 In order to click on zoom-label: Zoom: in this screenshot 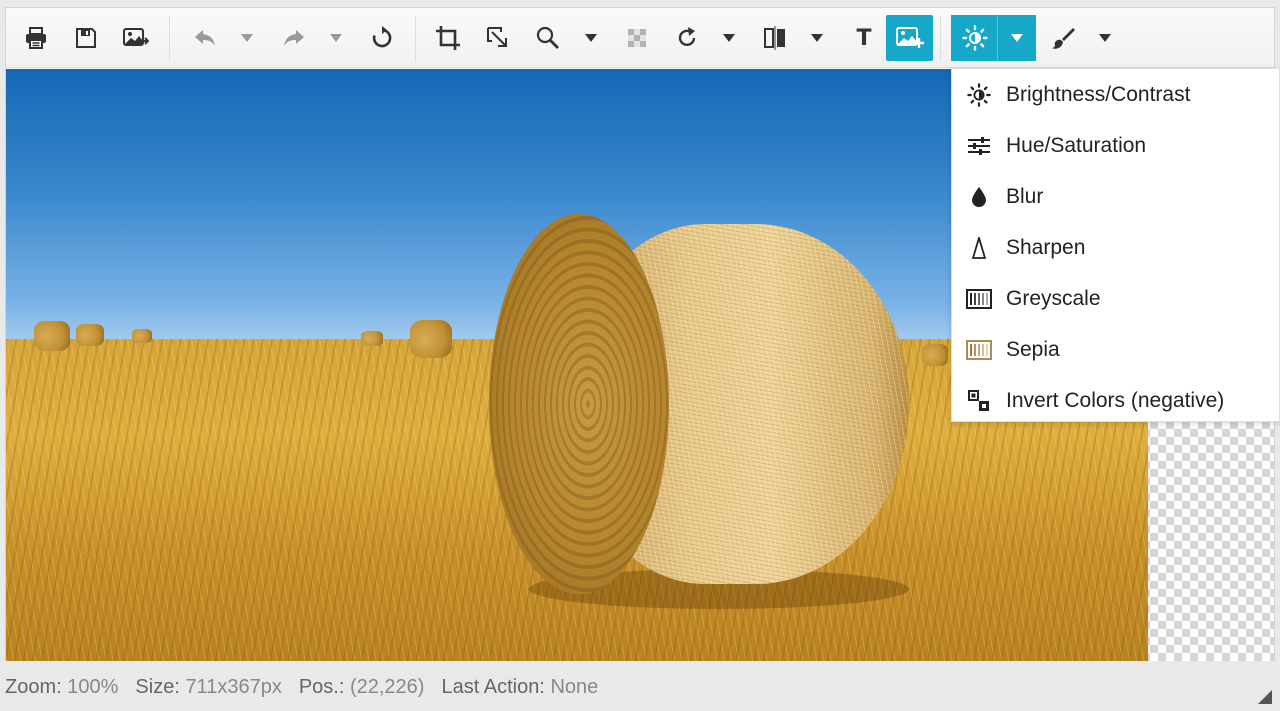, I will do `click(36, 687)`.